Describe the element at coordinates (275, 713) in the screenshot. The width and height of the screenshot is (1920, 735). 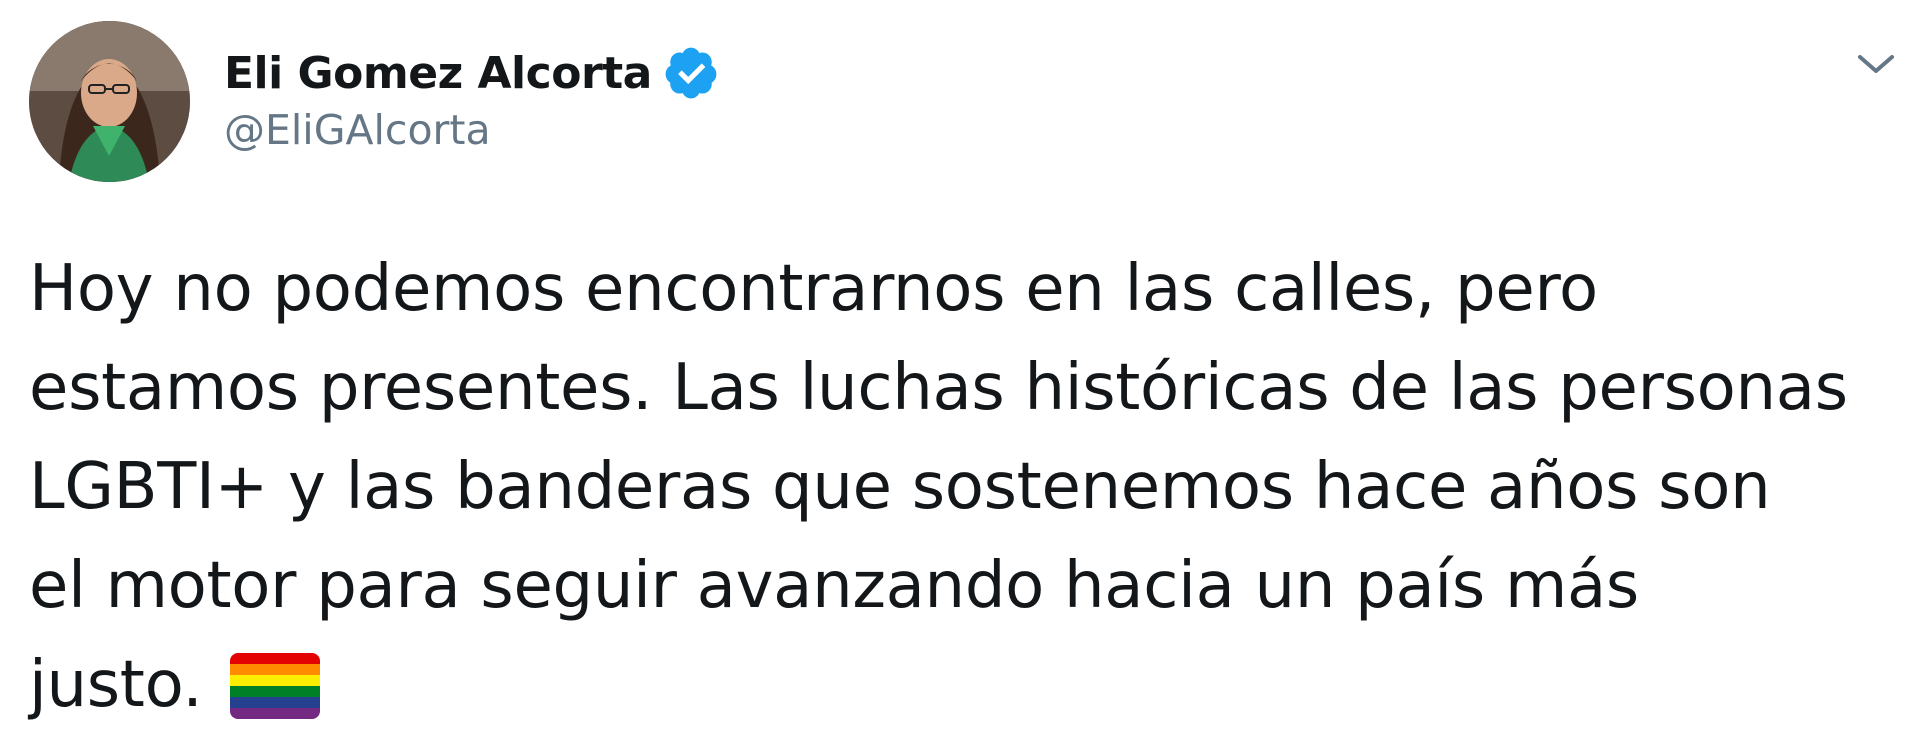
I see `flag-stripe-purple` at that location.